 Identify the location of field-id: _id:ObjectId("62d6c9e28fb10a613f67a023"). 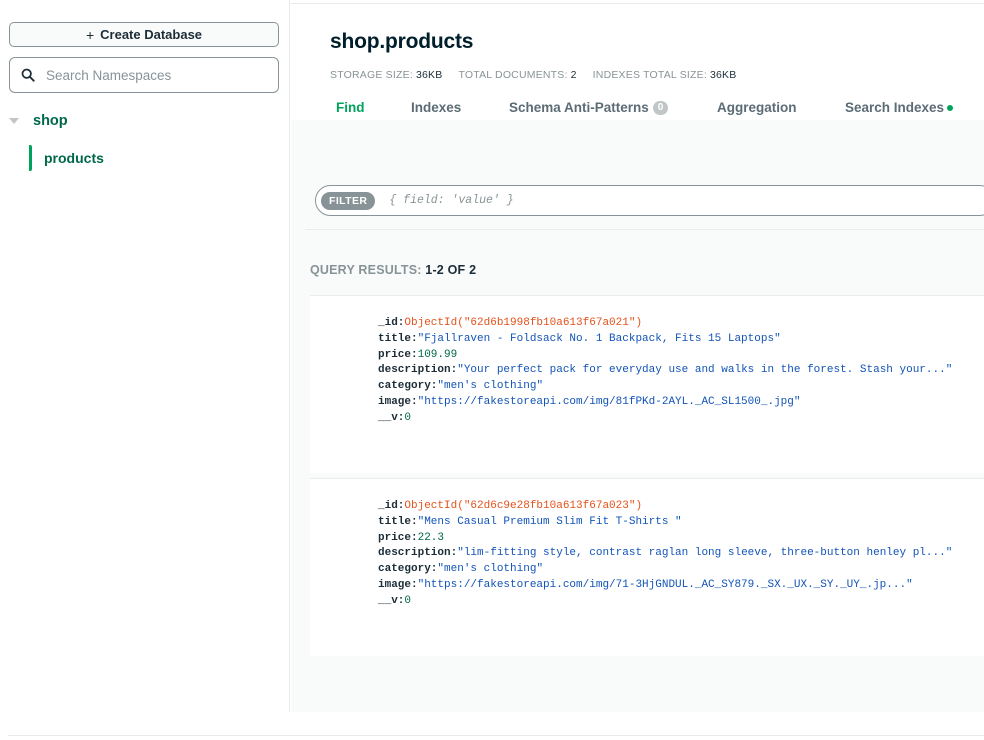
(510, 506).